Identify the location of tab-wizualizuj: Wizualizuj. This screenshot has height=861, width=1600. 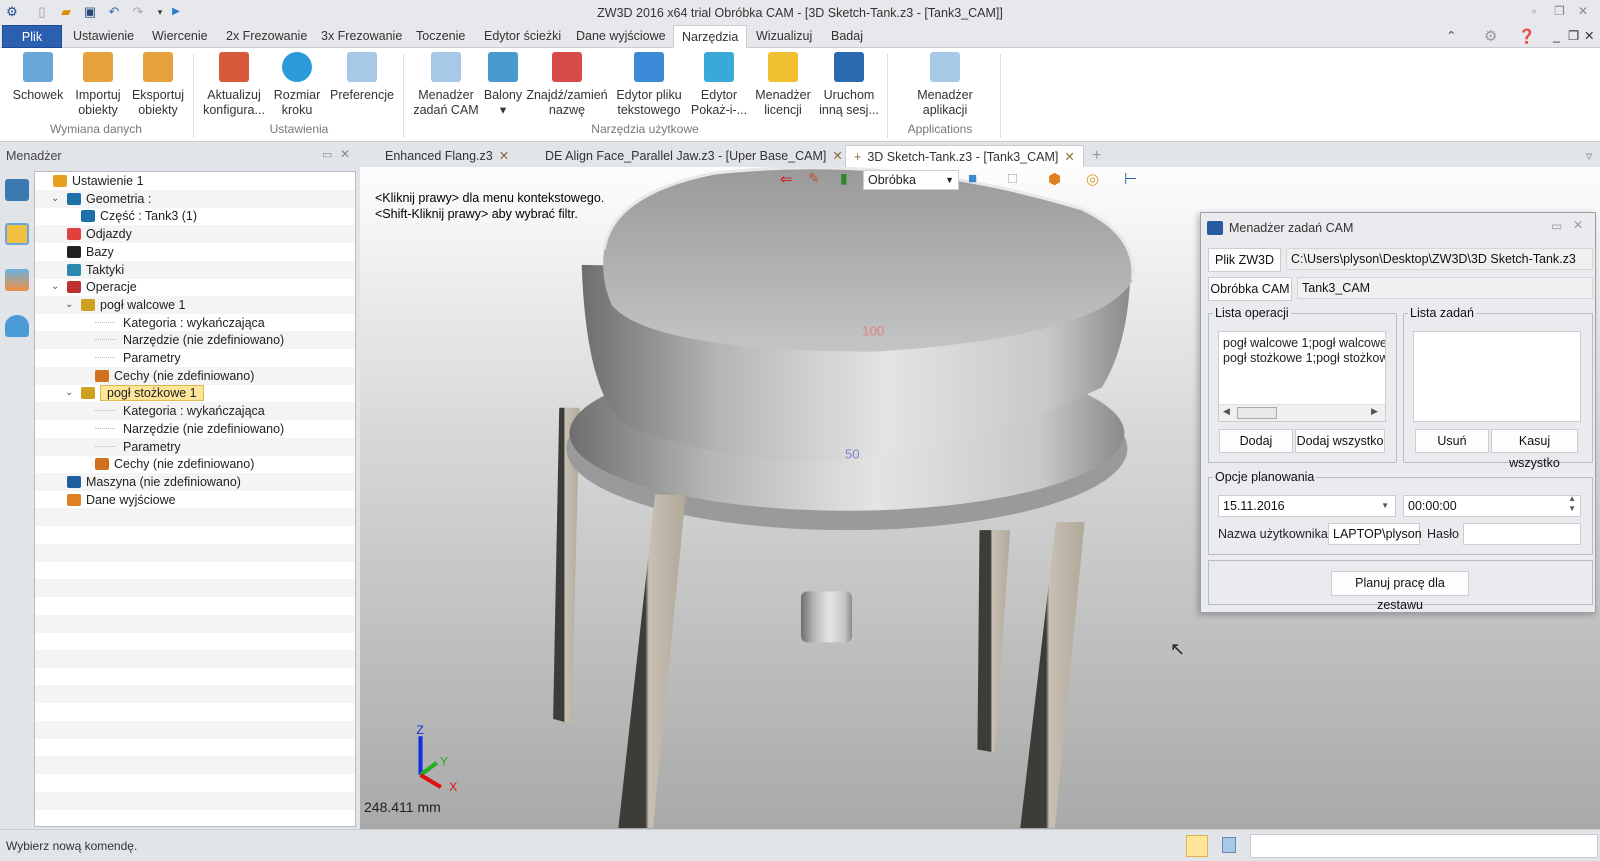
(784, 36).